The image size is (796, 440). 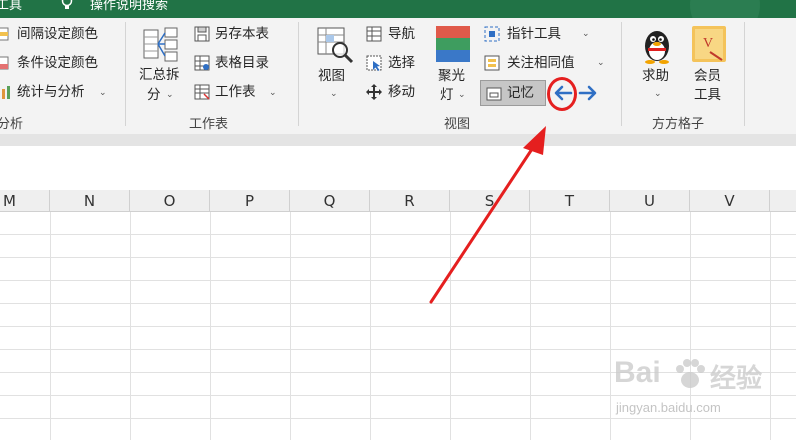 What do you see at coordinates (331, 76) in the screenshot?
I see `view-button: 视图` at bounding box center [331, 76].